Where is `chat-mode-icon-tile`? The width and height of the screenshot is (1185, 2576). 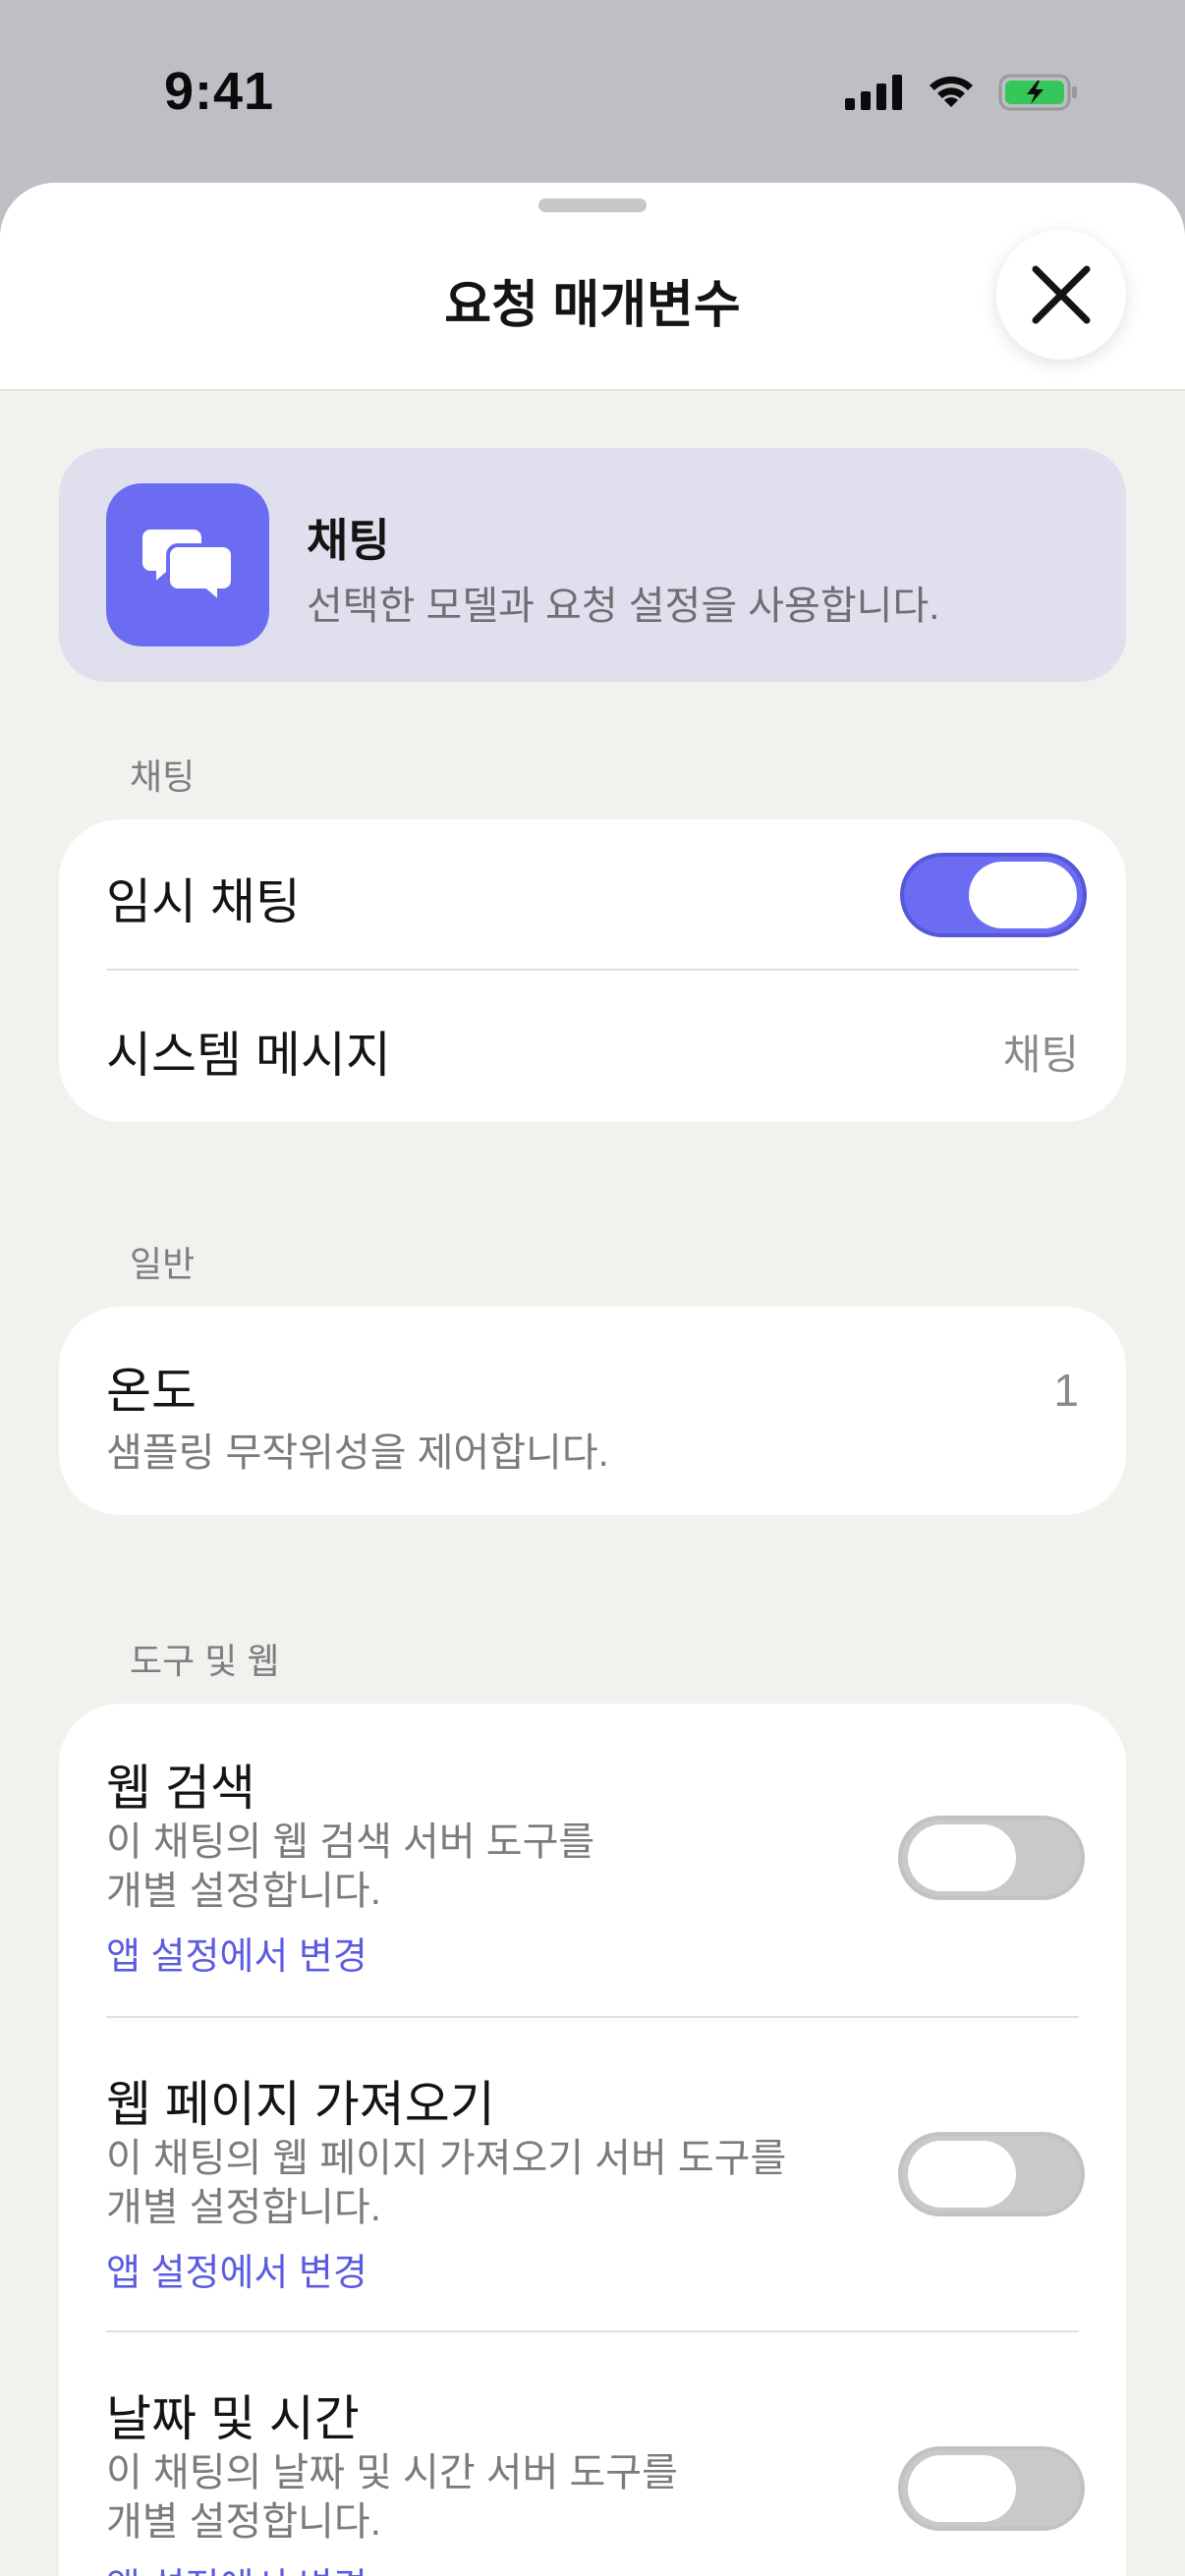 chat-mode-icon-tile is located at coordinates (187, 564).